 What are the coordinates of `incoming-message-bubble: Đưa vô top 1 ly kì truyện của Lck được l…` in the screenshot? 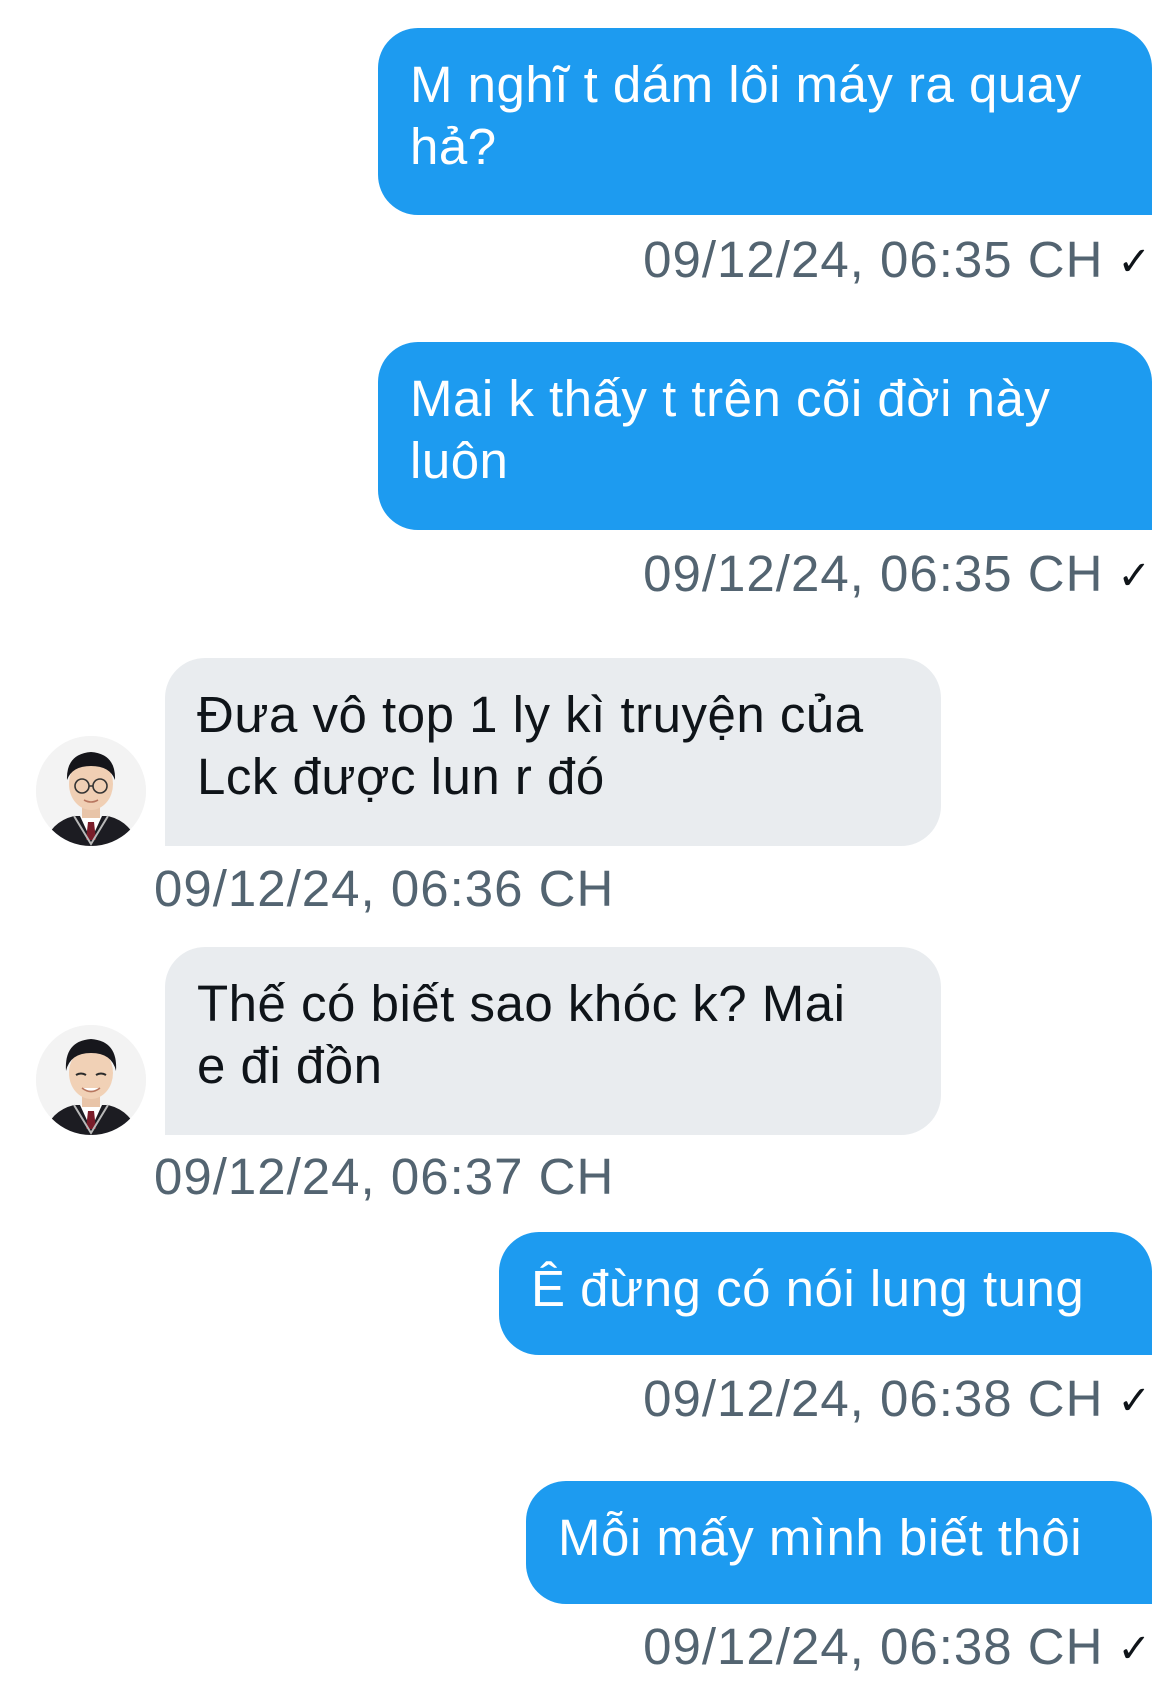 It's located at (553, 752).